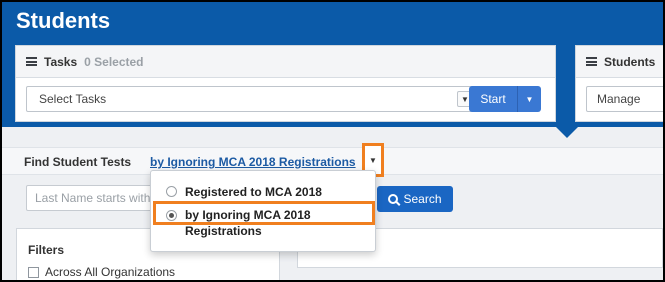 Image resolution: width=665 pixels, height=282 pixels. What do you see at coordinates (591, 61) in the screenshot?
I see `students-list-icon` at bounding box center [591, 61].